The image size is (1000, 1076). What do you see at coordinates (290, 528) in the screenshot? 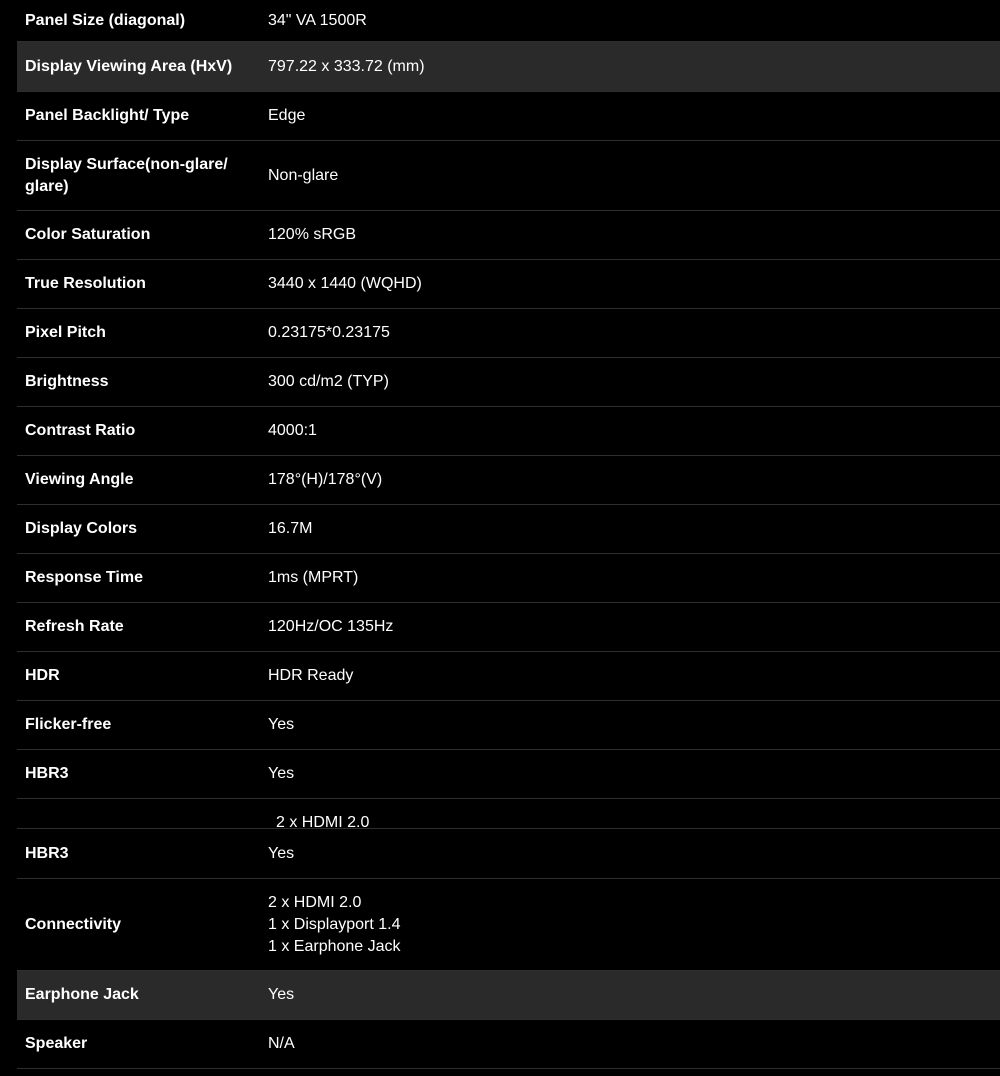
I see `spec-value: 16.7M` at bounding box center [290, 528].